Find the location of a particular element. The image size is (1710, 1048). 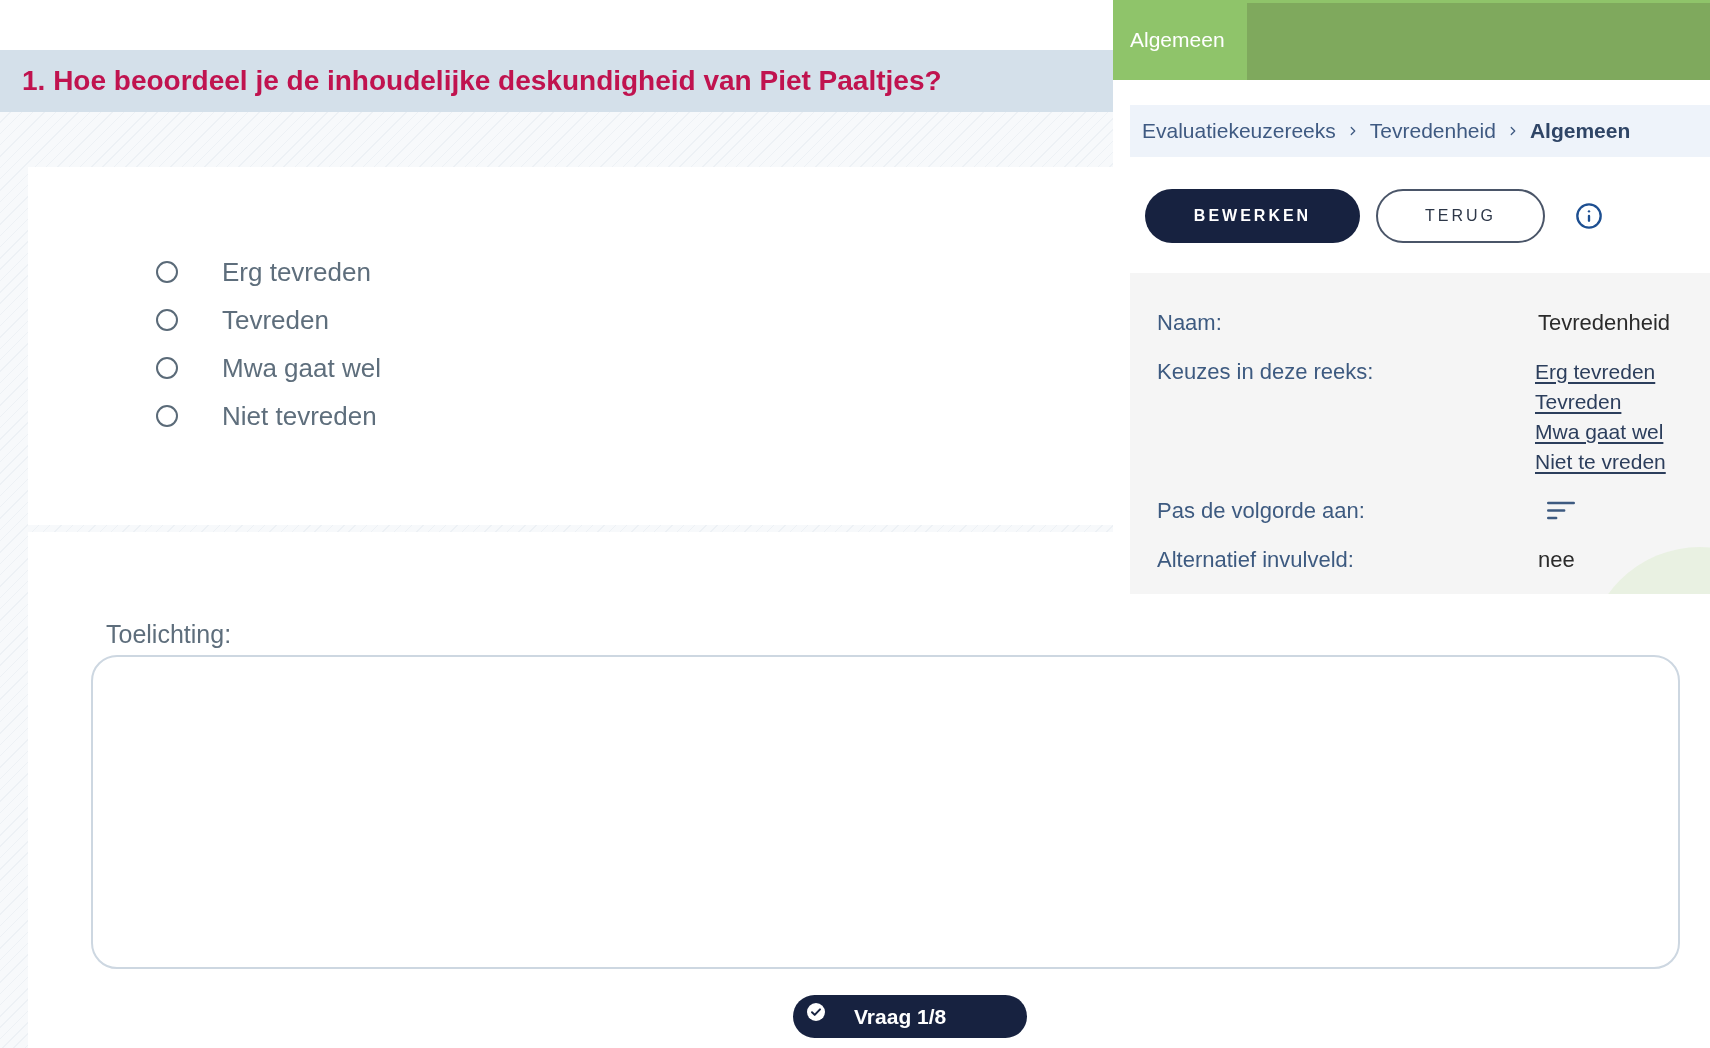

breadcrumb-link: Algemeen is located at coordinates (1580, 131).